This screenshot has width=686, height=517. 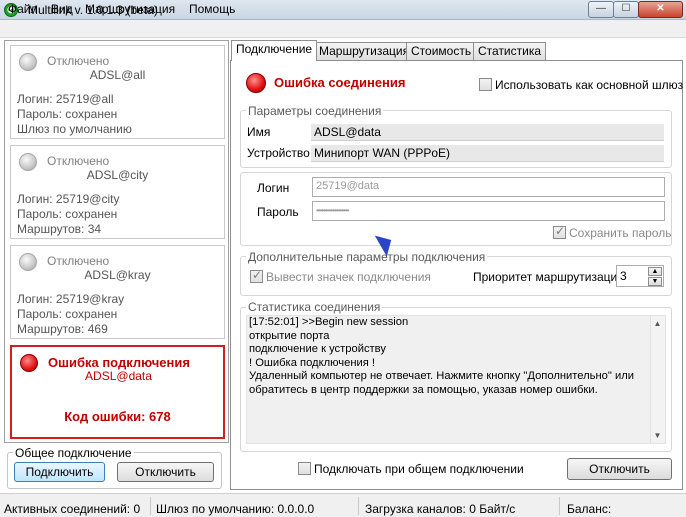 What do you see at coordinates (59, 472) in the screenshot?
I see `connect-button: Подключить` at bounding box center [59, 472].